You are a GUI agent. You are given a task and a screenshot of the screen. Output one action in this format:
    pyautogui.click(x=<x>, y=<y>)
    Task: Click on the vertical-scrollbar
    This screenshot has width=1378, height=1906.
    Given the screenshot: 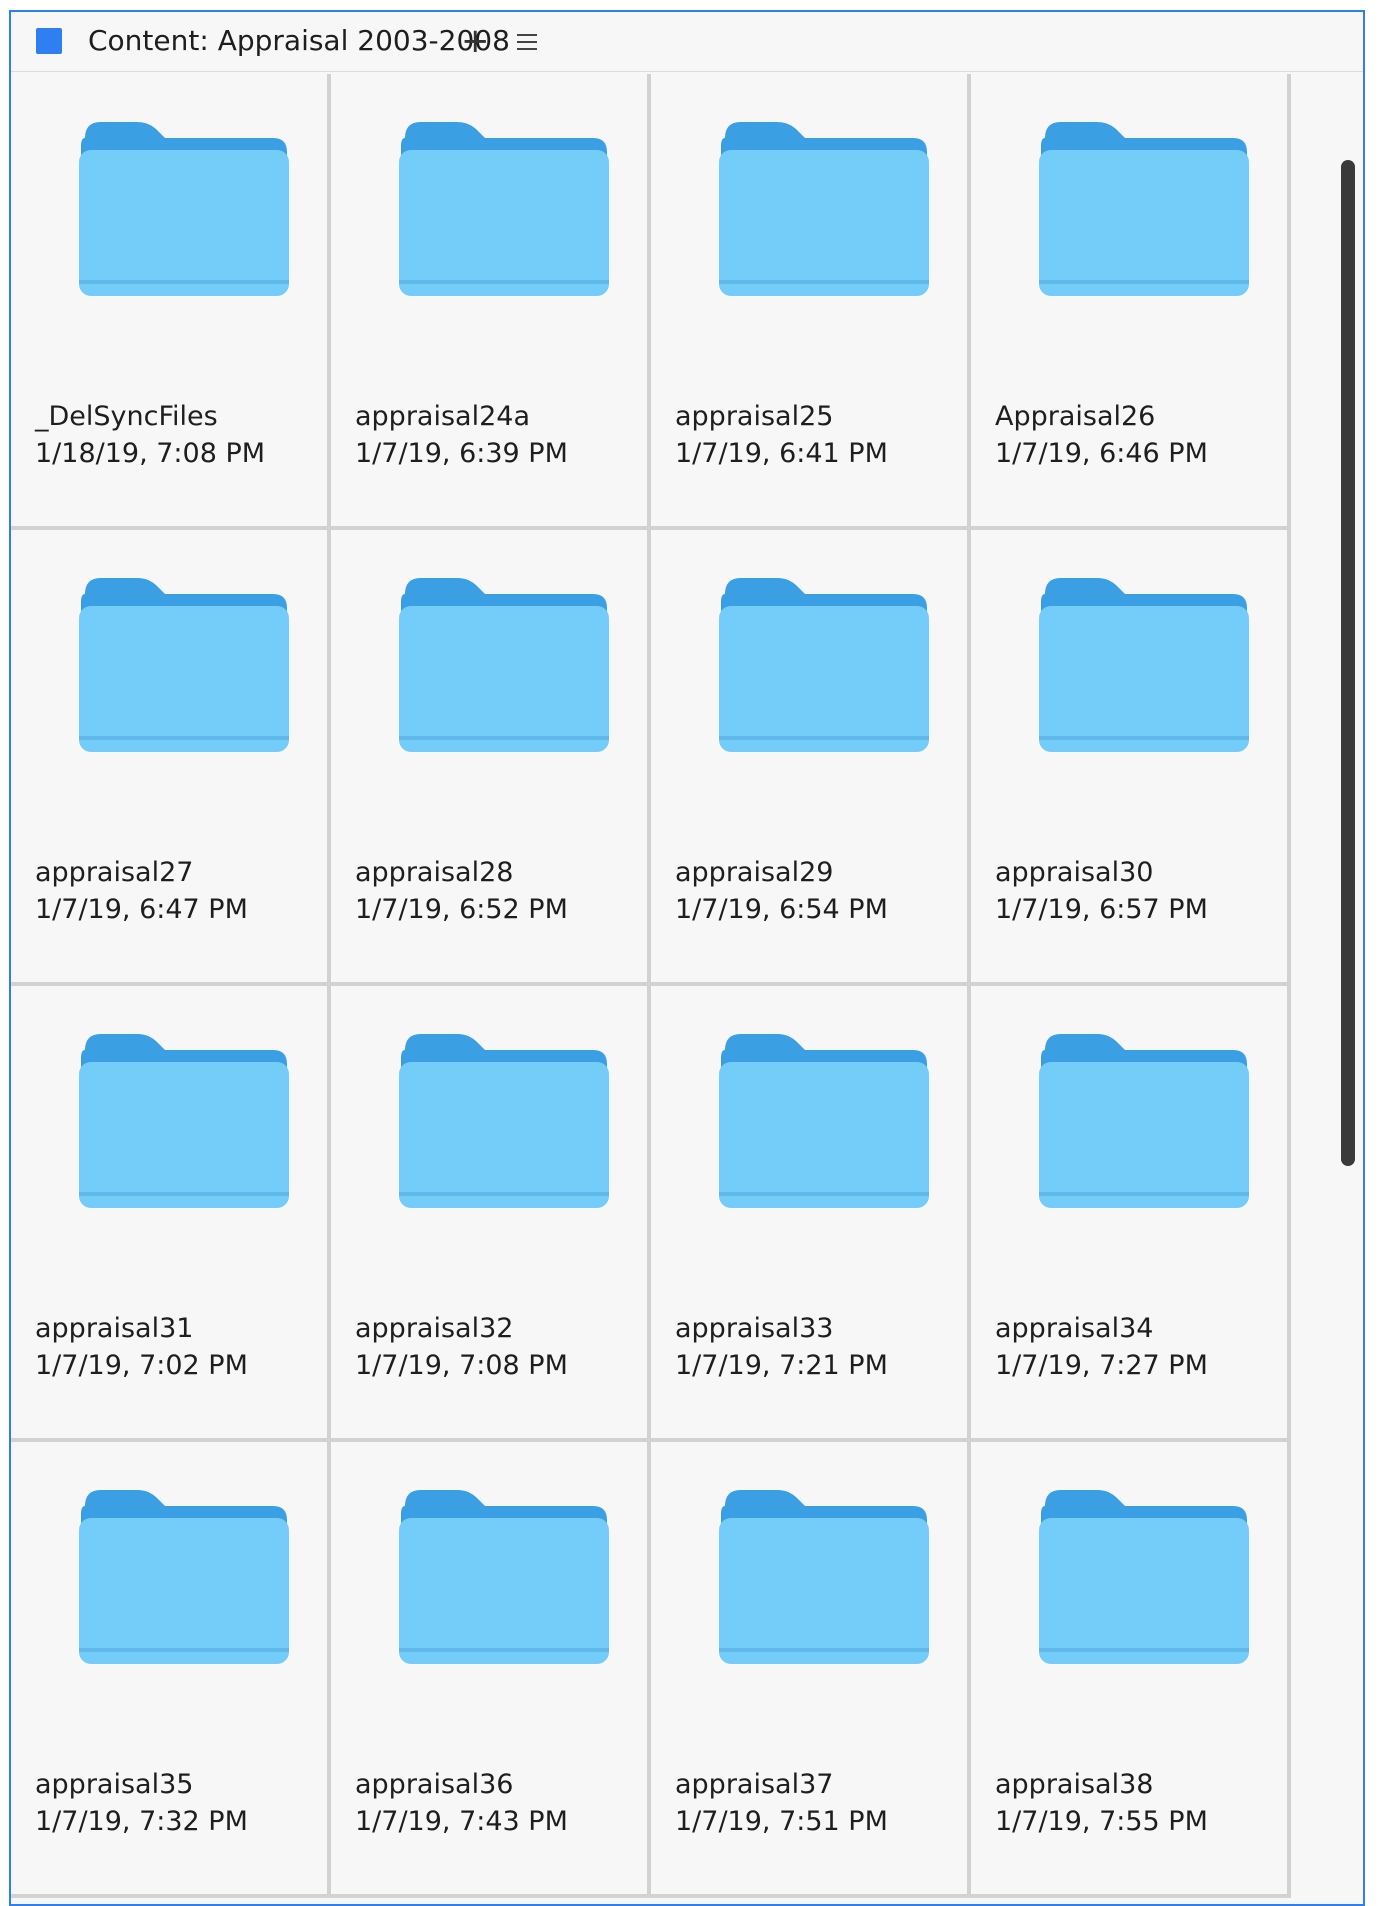 What is the action you would take?
    pyautogui.click(x=1343, y=989)
    